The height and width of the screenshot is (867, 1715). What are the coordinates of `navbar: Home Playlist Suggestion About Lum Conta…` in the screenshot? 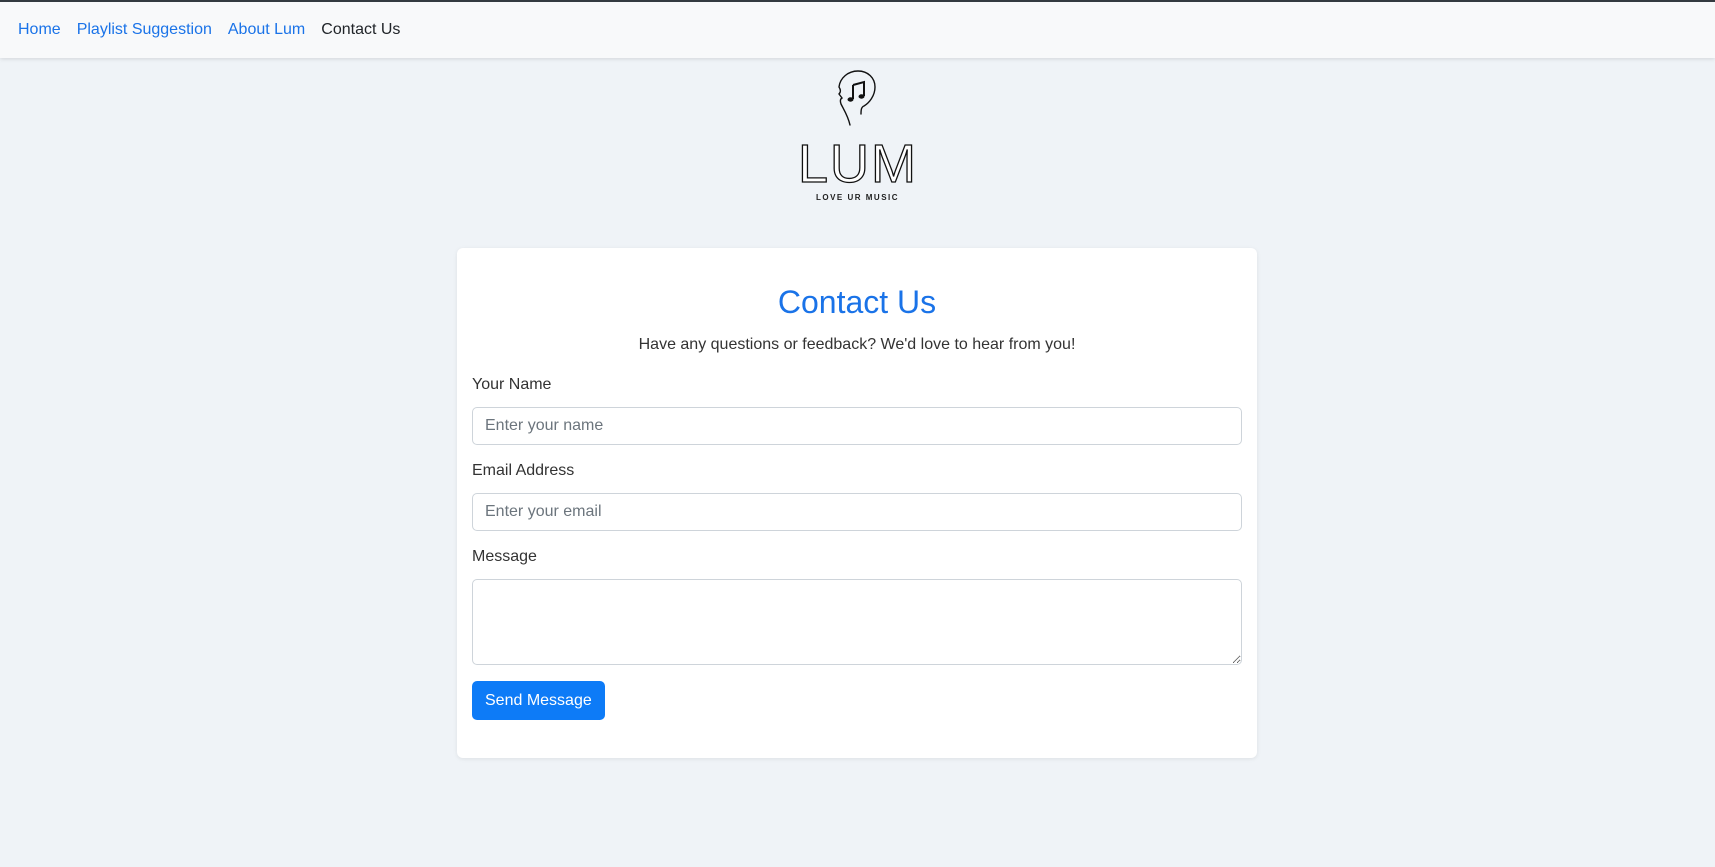 It's located at (857, 29).